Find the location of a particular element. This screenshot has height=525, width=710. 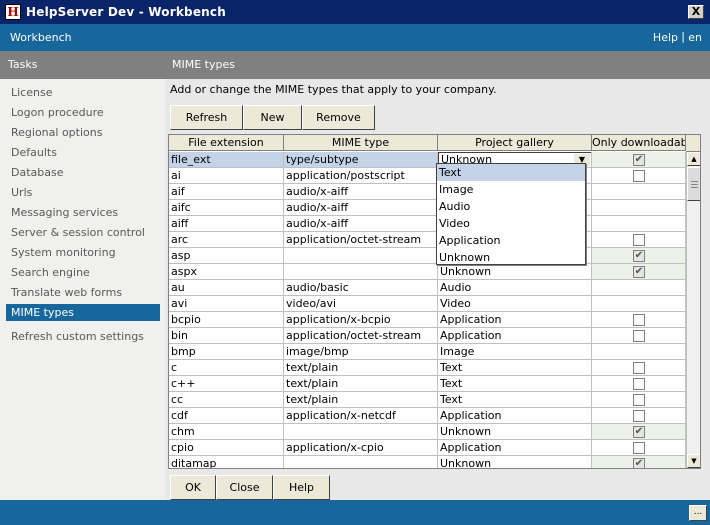

sidebar-item-translate-web-forms: Translate web forms is located at coordinates (83, 292).